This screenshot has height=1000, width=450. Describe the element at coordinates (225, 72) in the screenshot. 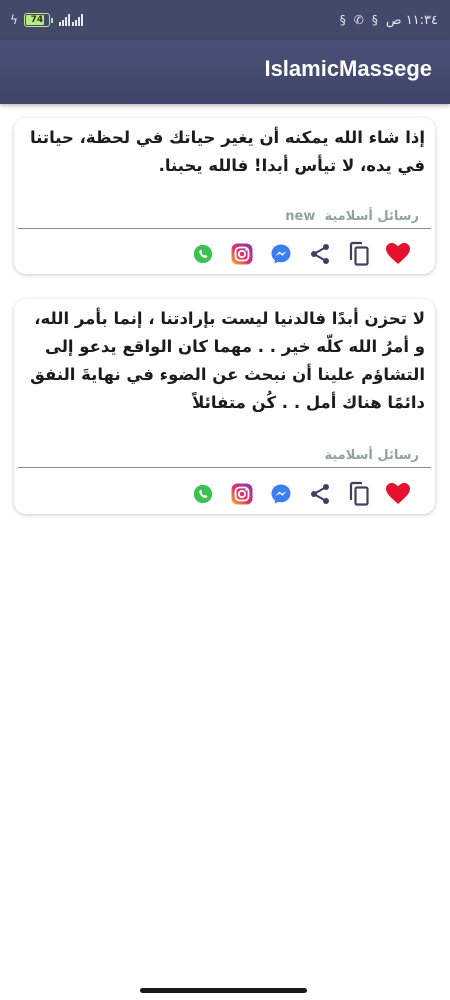

I see `app-bar: IslamicMassege` at that location.